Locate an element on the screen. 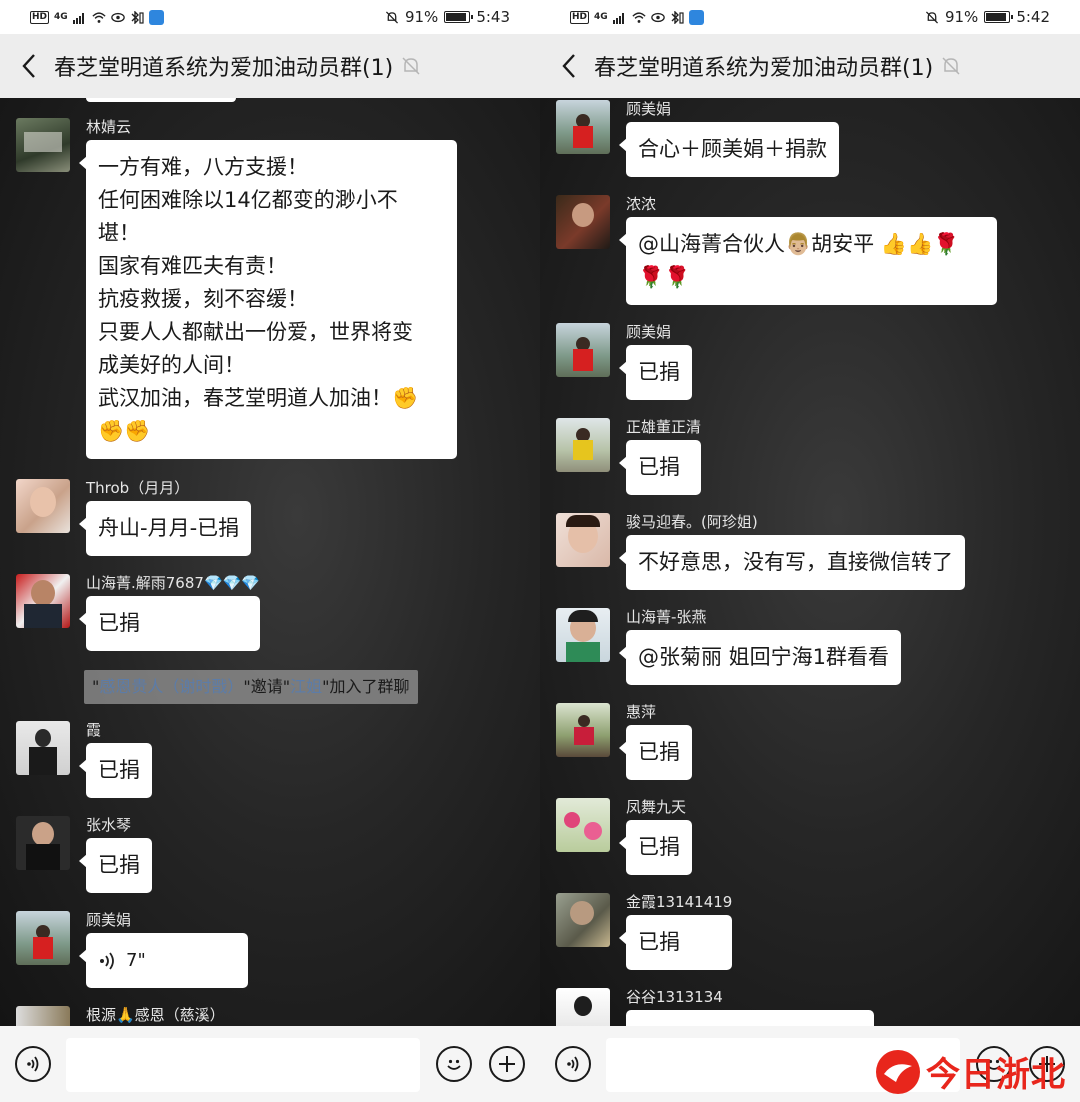 The width and height of the screenshot is (1080, 1102). message-line: 堪！ is located at coordinates (119, 233).